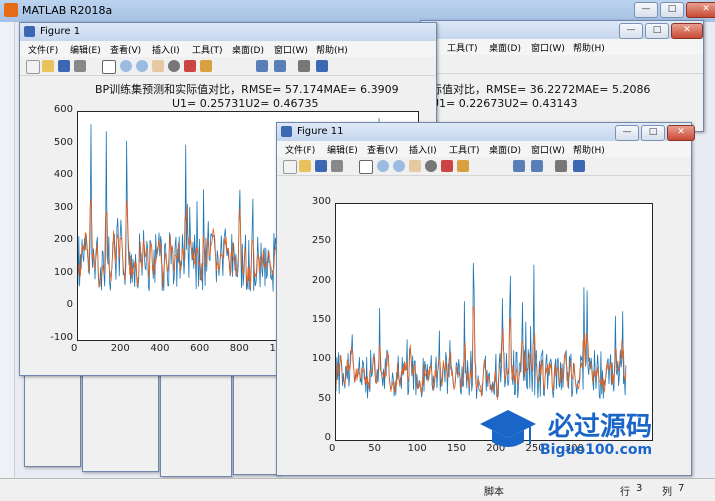  What do you see at coordinates (508, 428) in the screenshot?
I see `graduation-cap-icon` at bounding box center [508, 428].